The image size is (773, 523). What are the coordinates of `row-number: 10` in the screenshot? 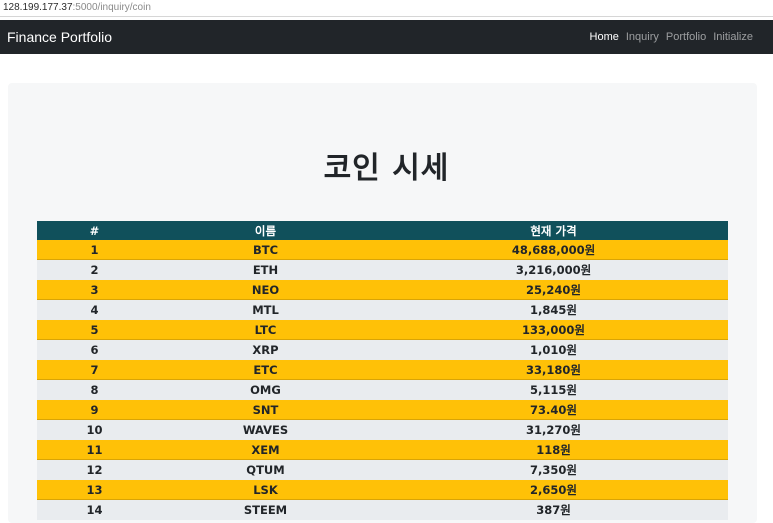 It's located at (94, 429).